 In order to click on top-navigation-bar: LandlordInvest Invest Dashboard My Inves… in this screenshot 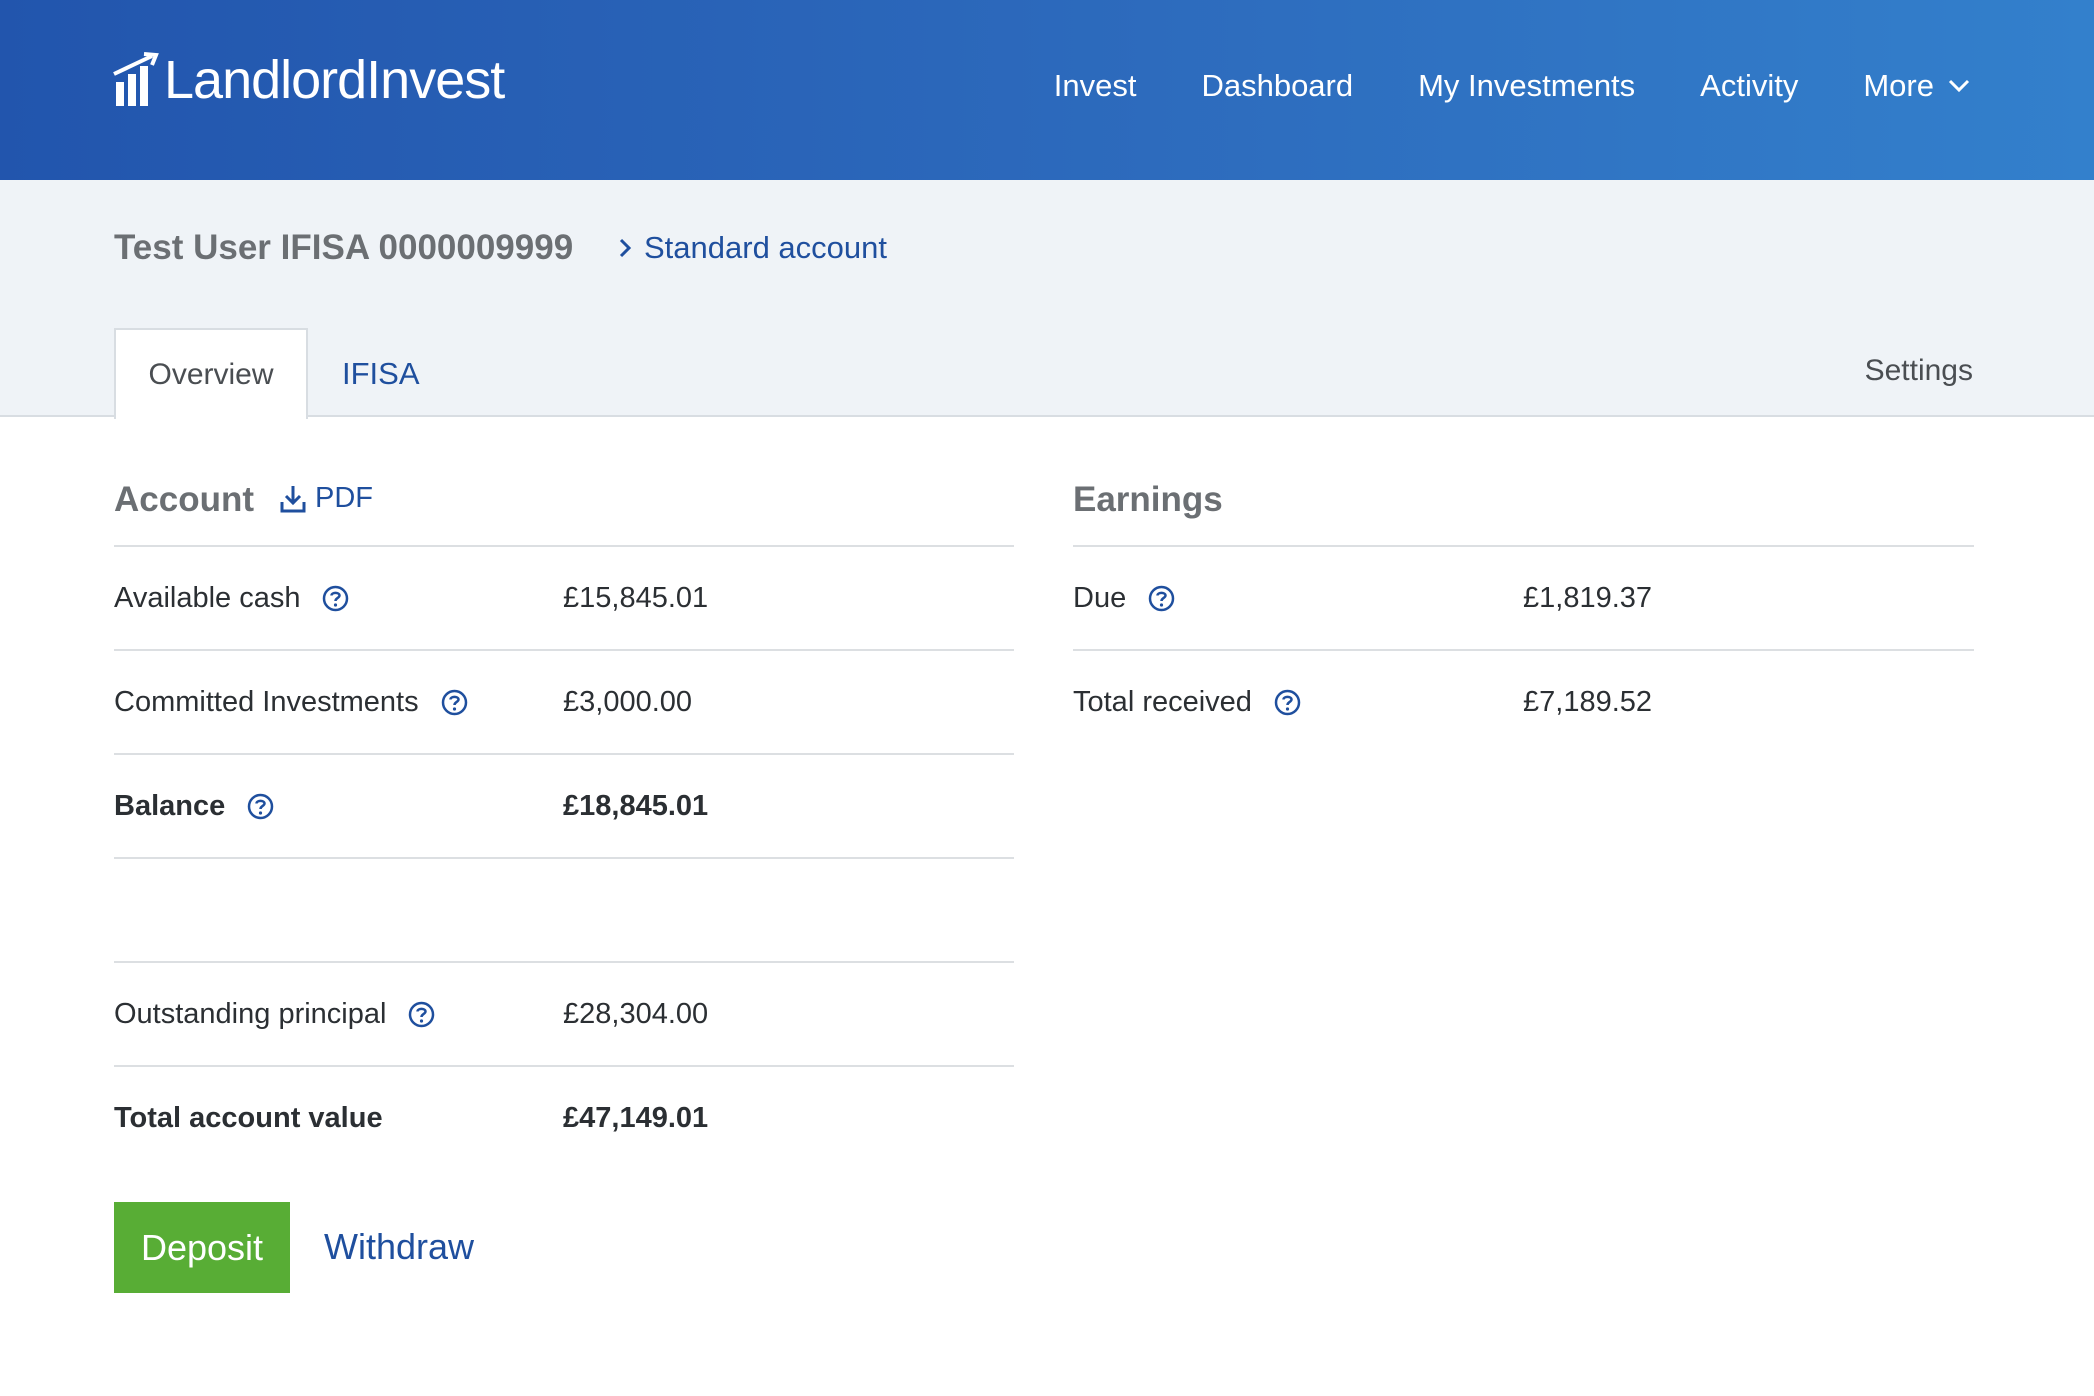, I will do `click(1047, 90)`.